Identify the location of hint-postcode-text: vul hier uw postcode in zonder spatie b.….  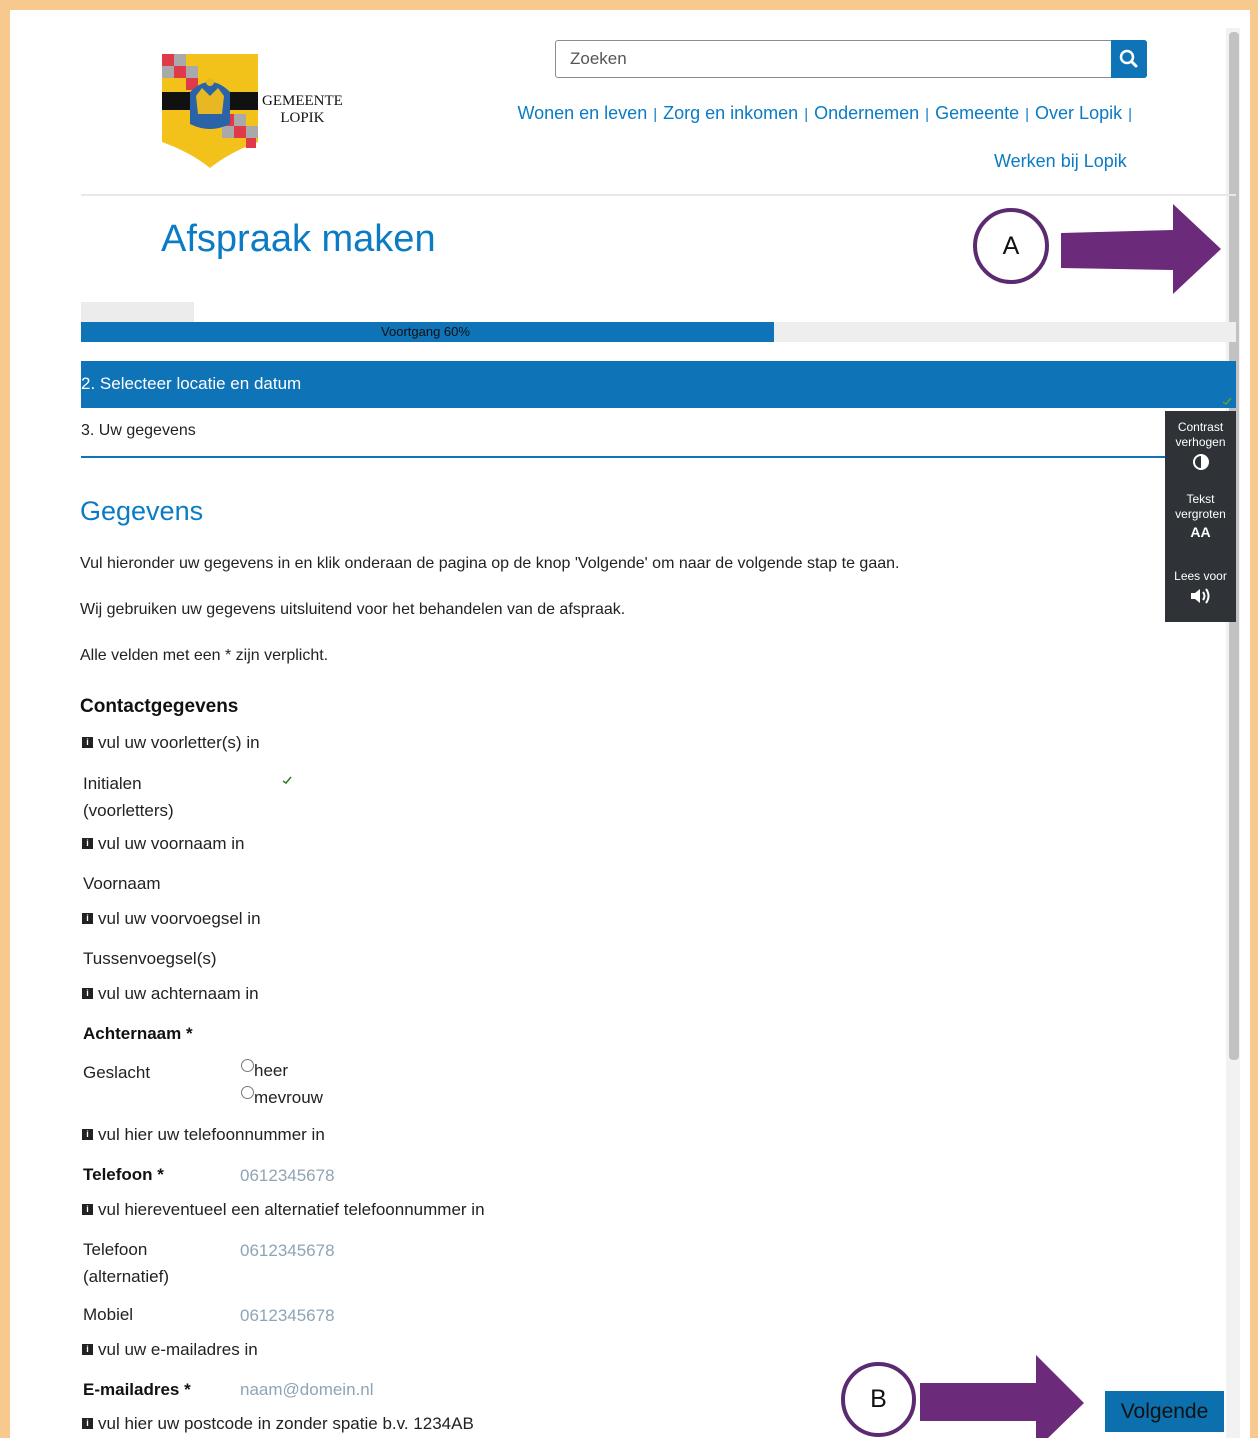
(286, 1423).